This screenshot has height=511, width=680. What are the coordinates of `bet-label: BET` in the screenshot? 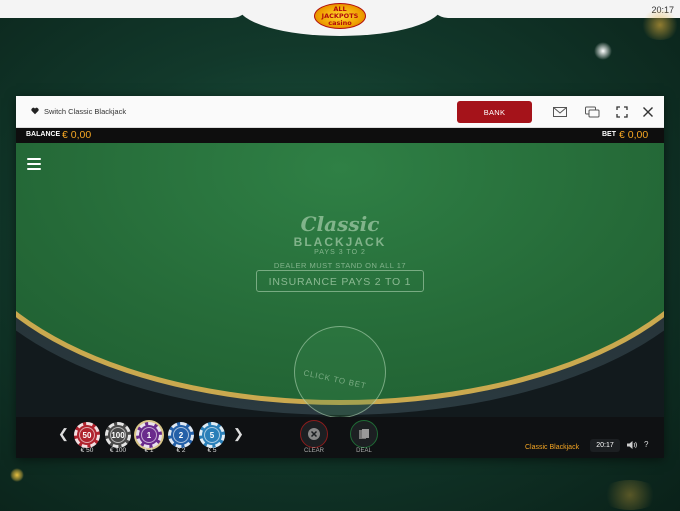 It's located at (609, 134).